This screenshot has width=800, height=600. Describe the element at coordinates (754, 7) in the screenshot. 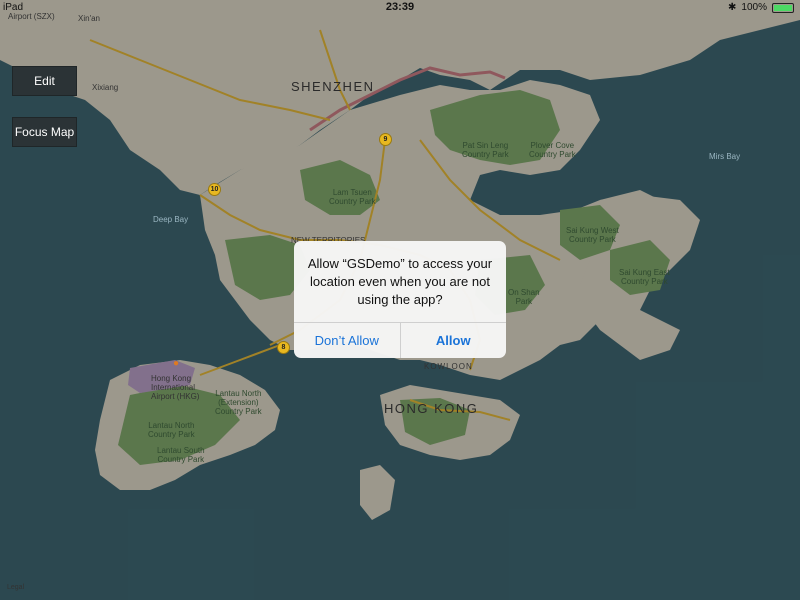

I see `battery-percent: 100%` at that location.